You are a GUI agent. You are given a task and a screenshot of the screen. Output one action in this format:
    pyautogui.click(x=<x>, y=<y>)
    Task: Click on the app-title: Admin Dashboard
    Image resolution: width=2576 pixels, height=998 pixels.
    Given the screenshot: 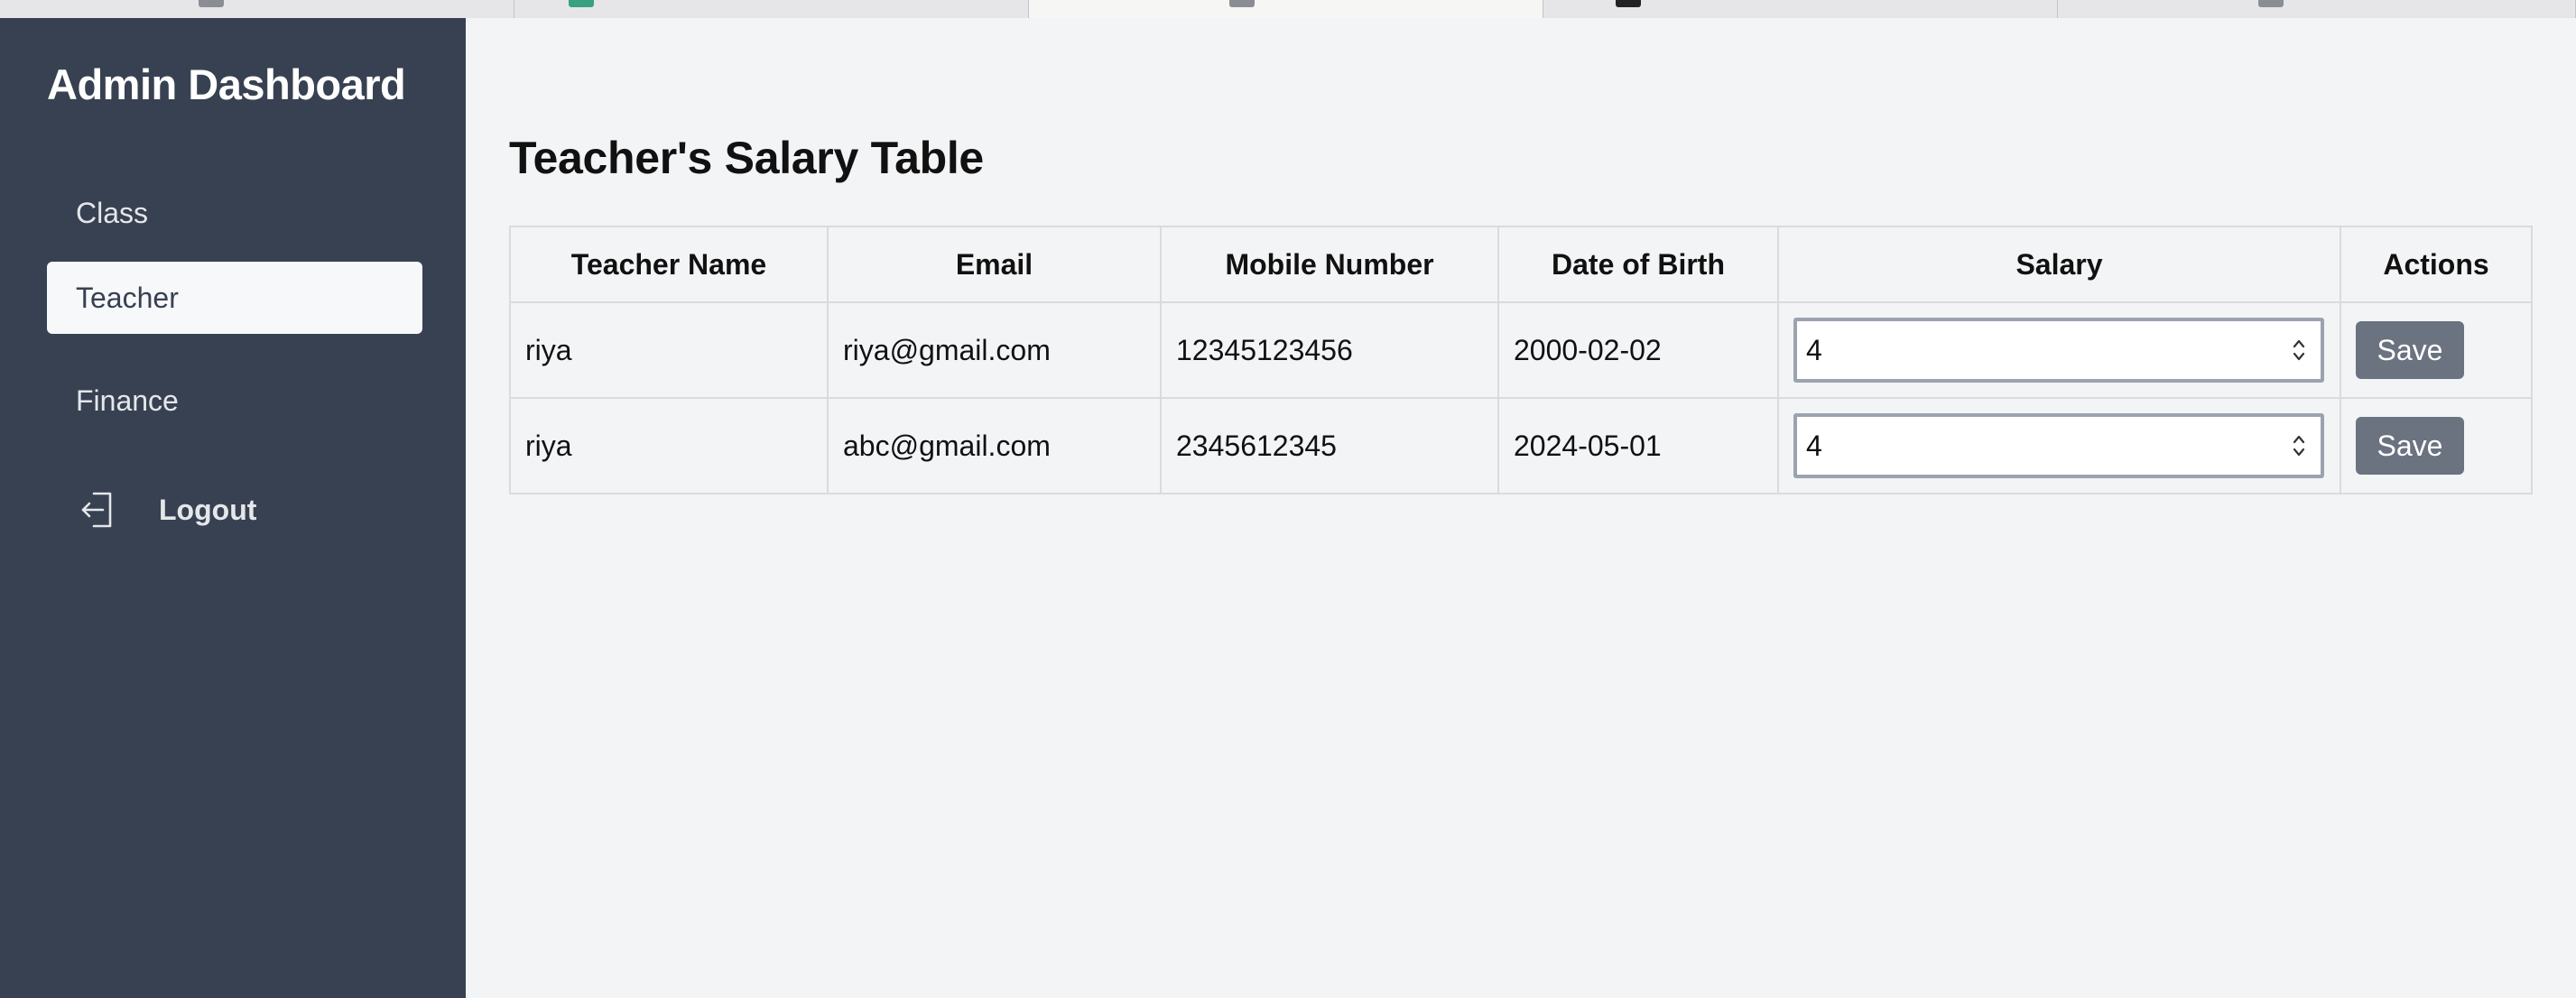 What is the action you would take?
    pyautogui.click(x=226, y=84)
    